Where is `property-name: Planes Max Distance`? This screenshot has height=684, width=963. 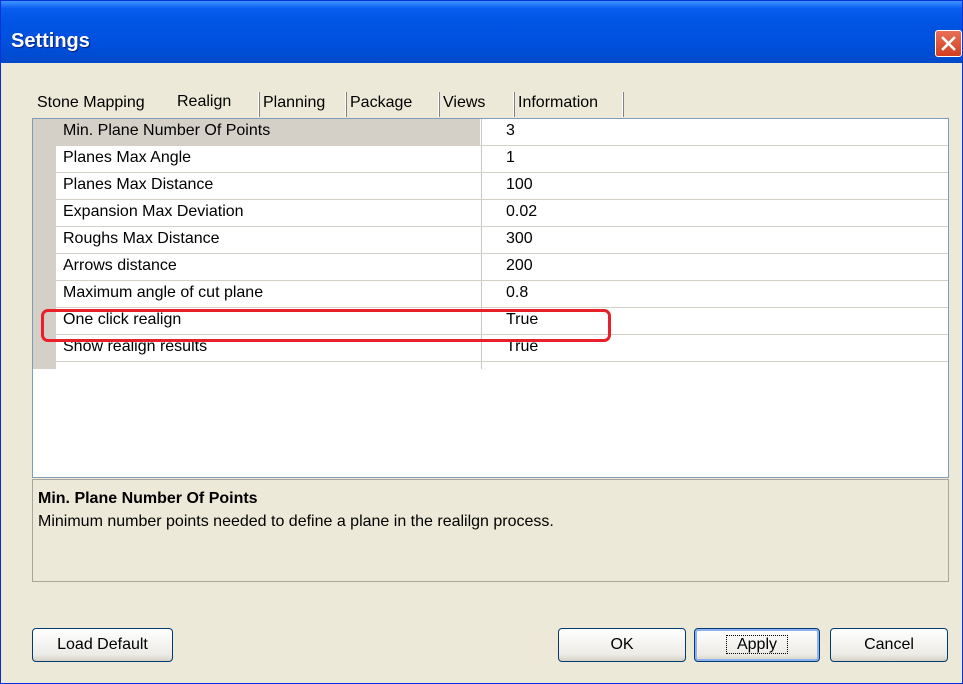
property-name: Planes Max Distance is located at coordinates (138, 184).